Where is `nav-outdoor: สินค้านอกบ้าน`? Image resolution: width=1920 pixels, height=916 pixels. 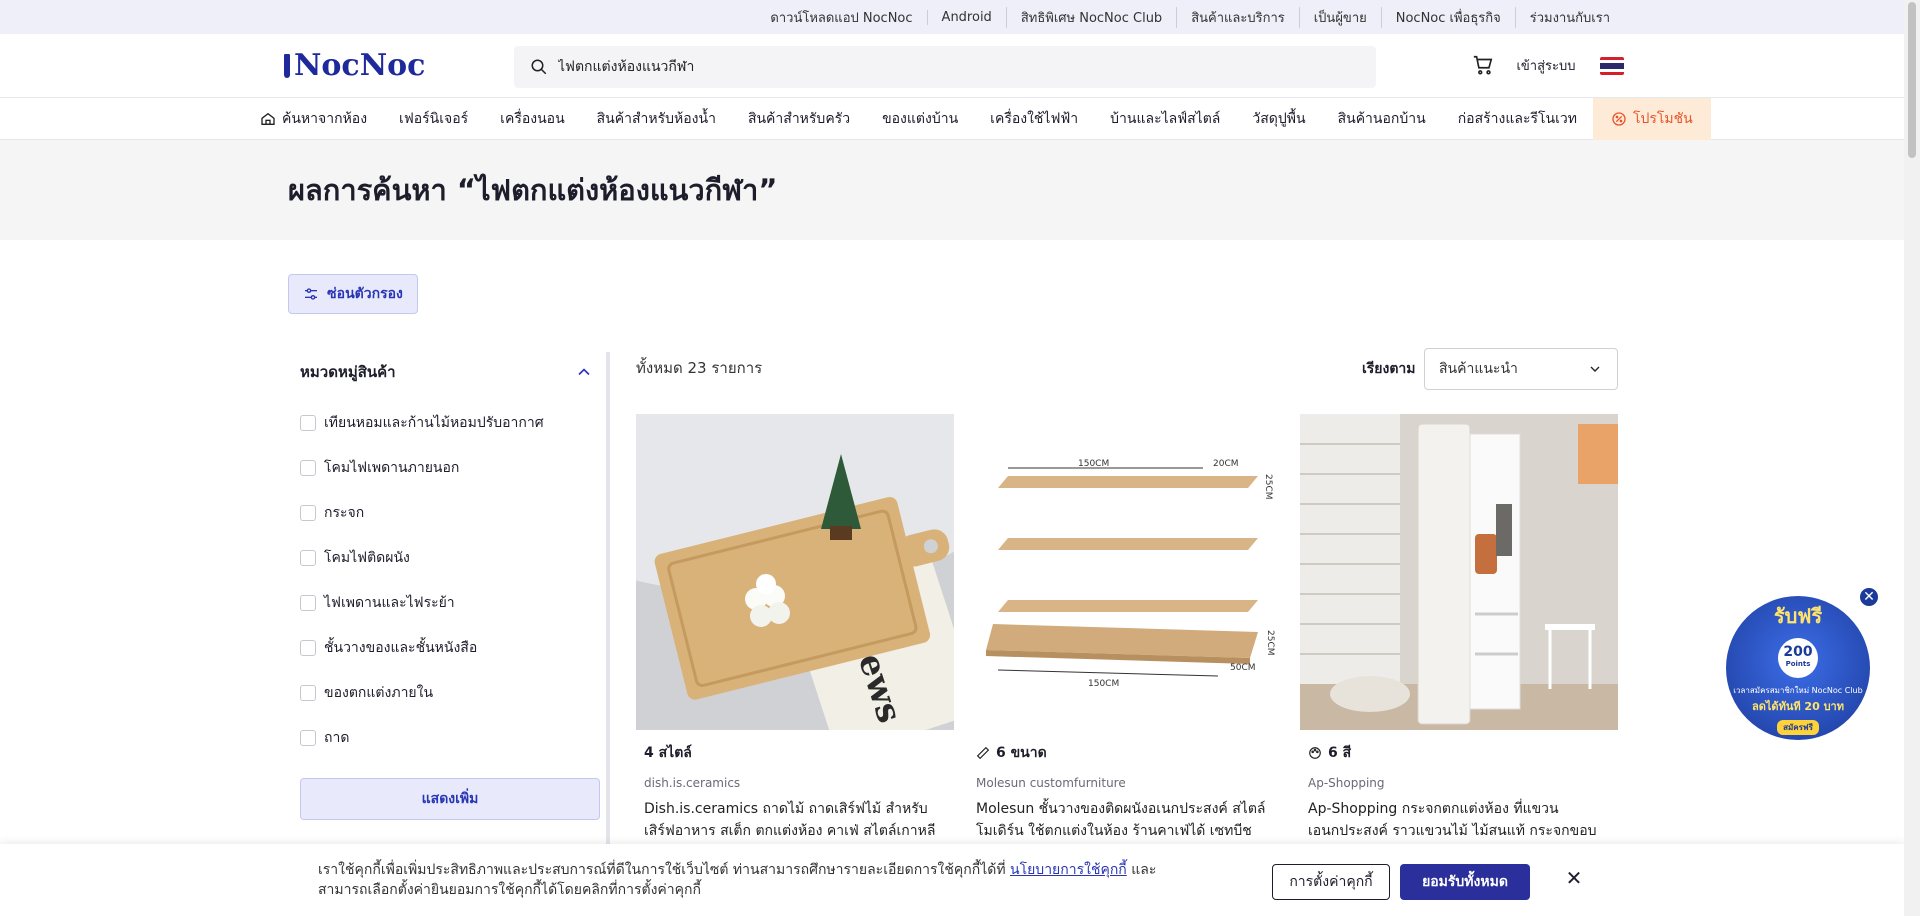
nav-outdoor: สินค้านอกบ้าน is located at coordinates (1382, 119).